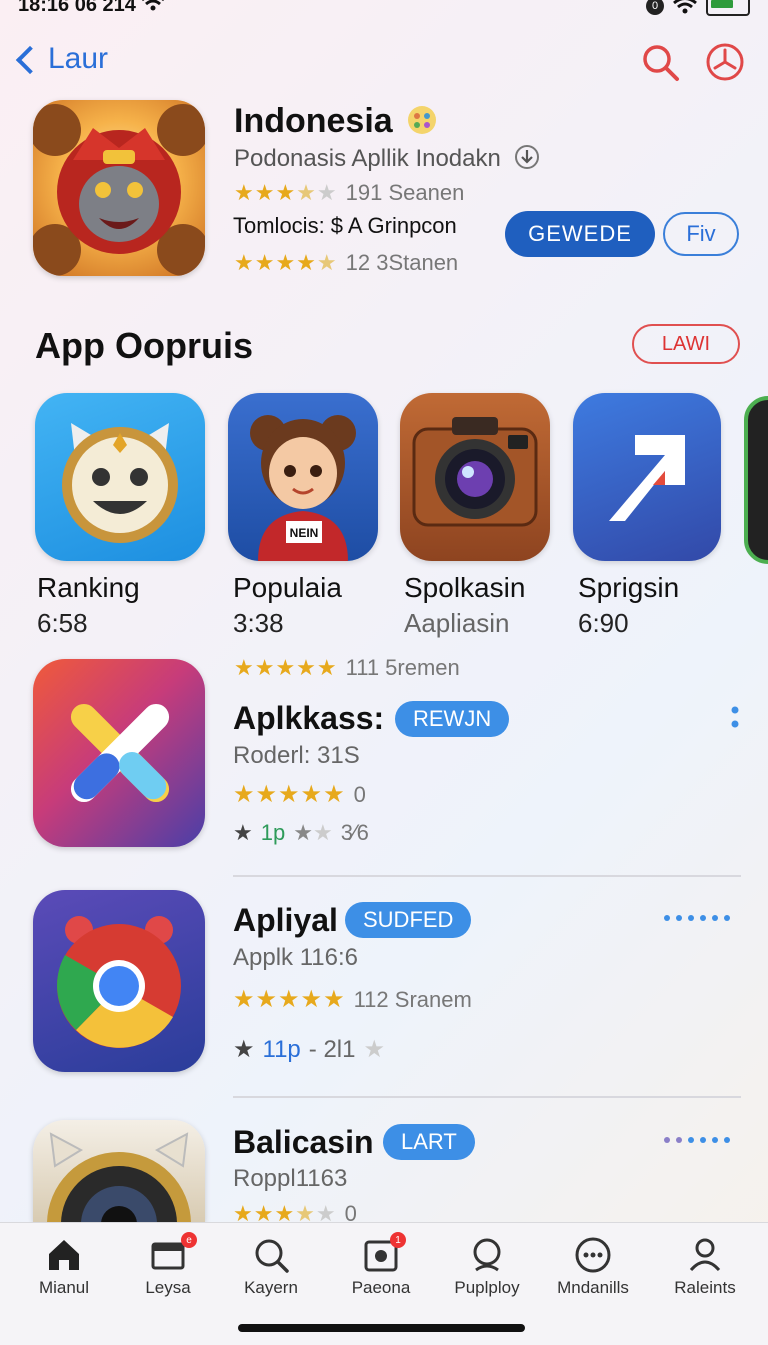 The width and height of the screenshot is (768, 1345). What do you see at coordinates (352, 999) in the screenshot?
I see `list-item-2-rating: ★★★★★ 112 Sranem` at bounding box center [352, 999].